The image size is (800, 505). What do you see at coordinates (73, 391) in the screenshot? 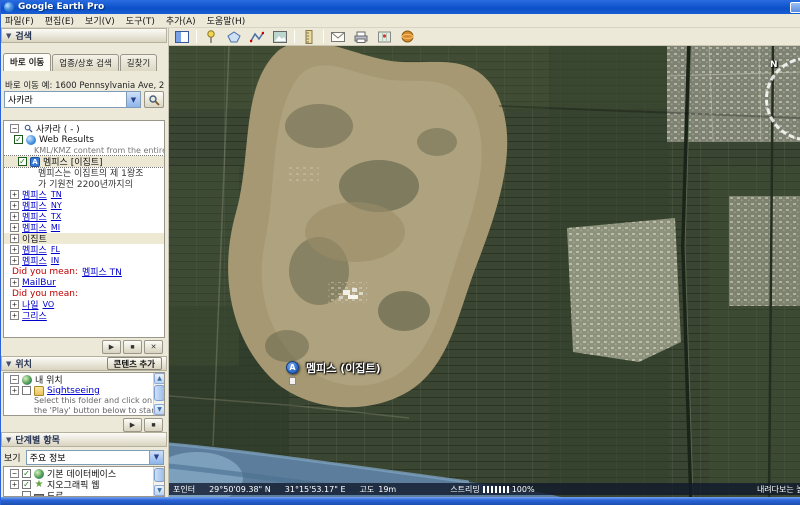
I see `places-row-label: Sightseeing` at bounding box center [73, 391].